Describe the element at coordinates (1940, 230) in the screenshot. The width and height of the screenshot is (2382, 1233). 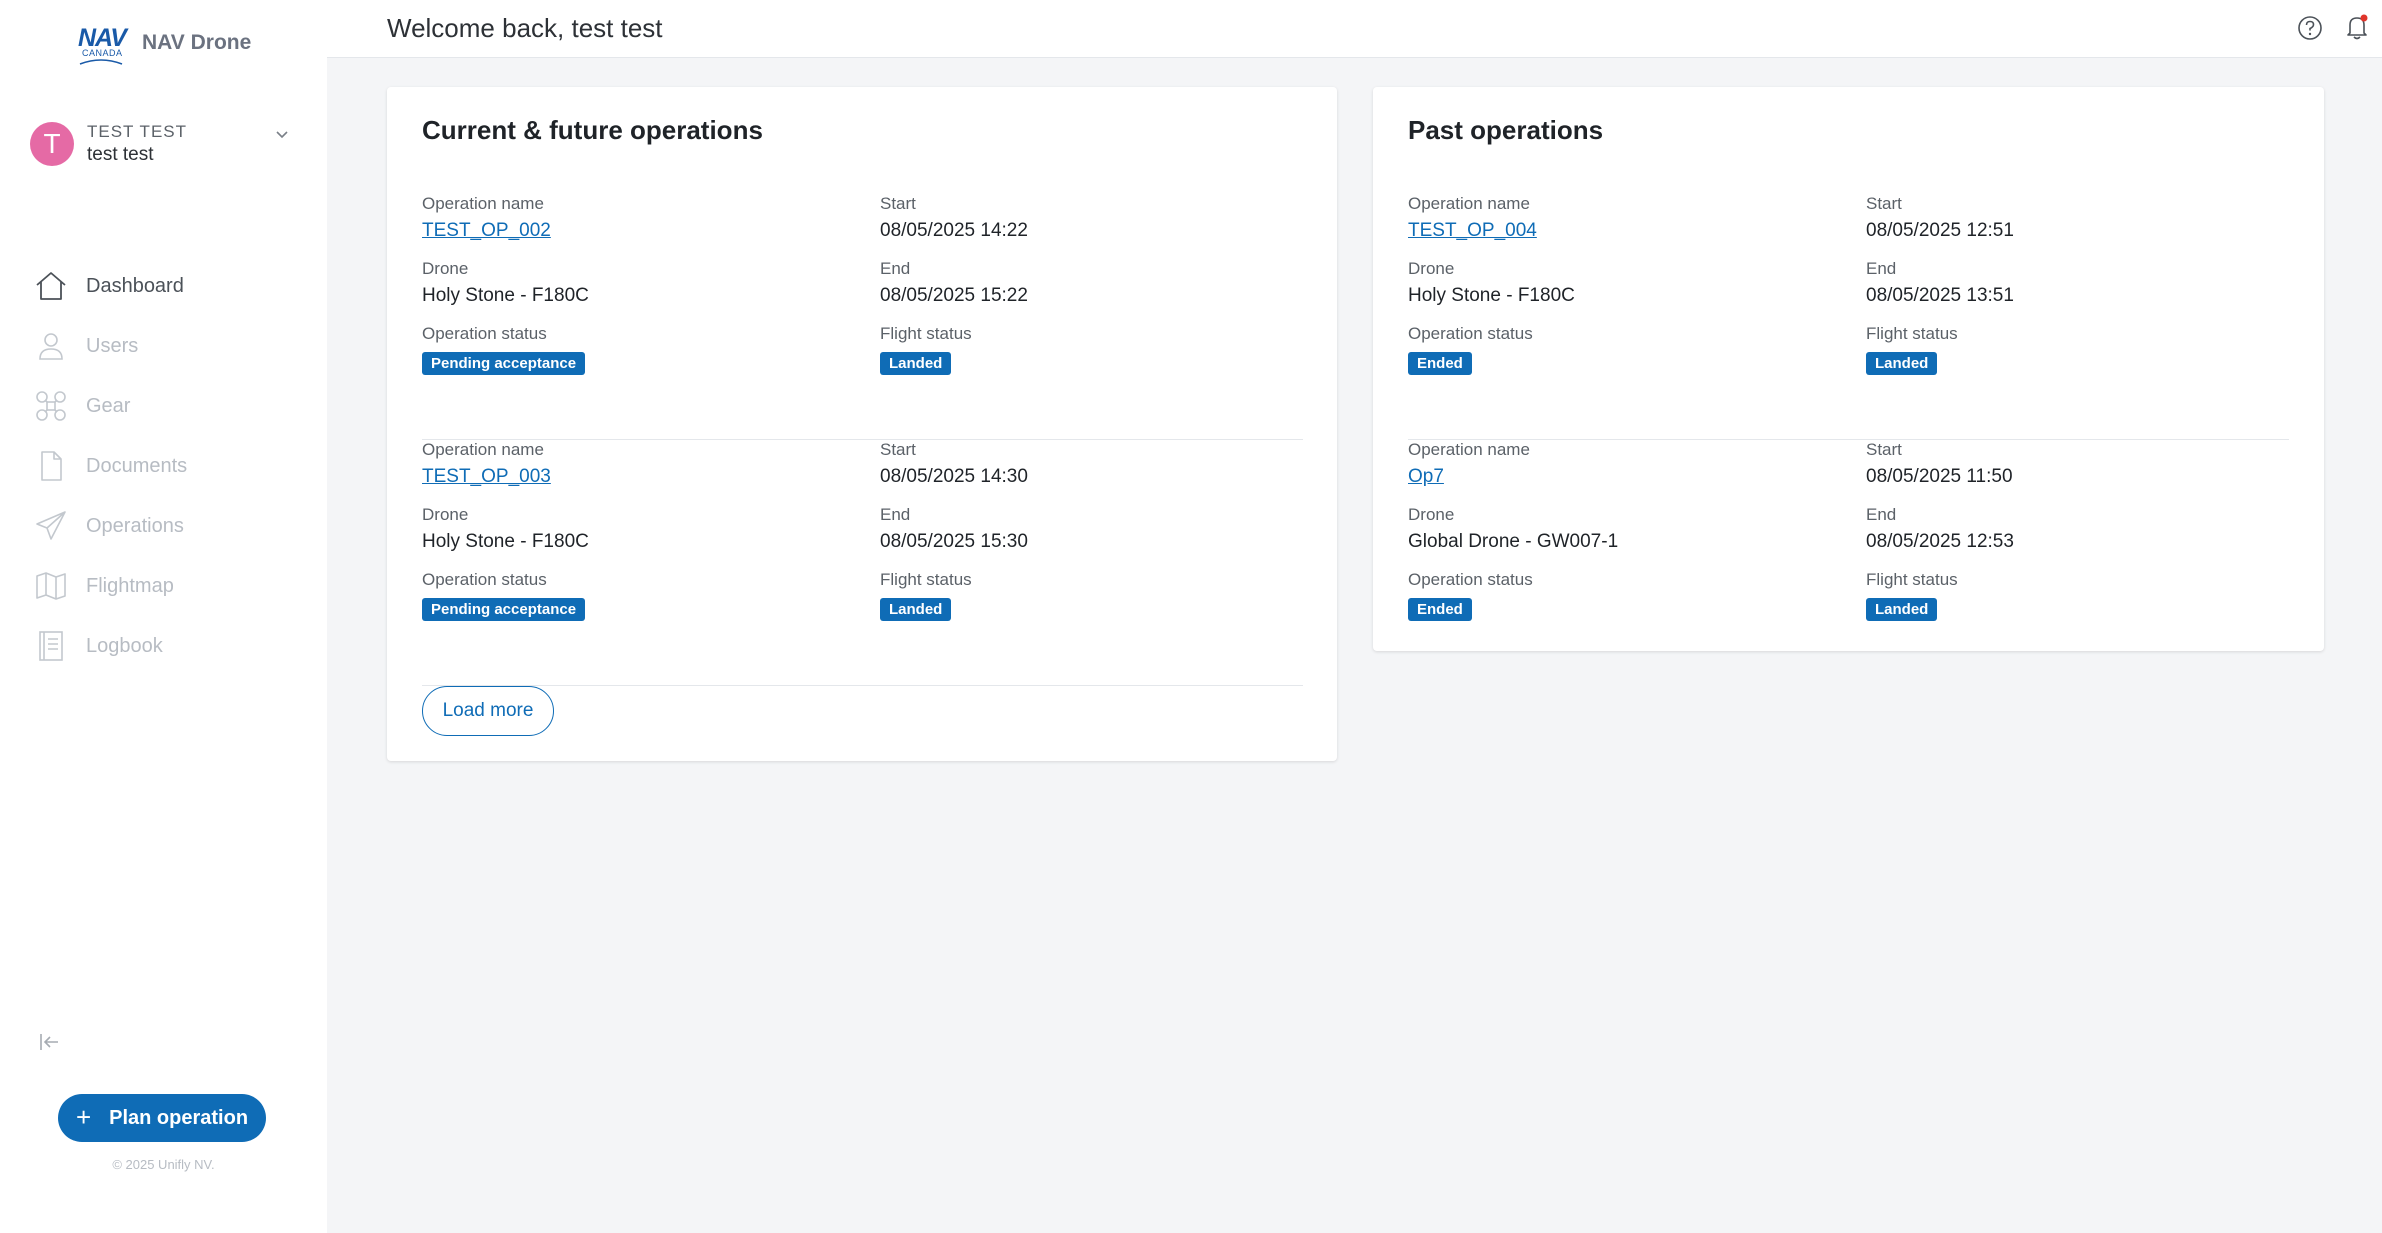
I see `start-value: 08/05/2025 12:51` at that location.